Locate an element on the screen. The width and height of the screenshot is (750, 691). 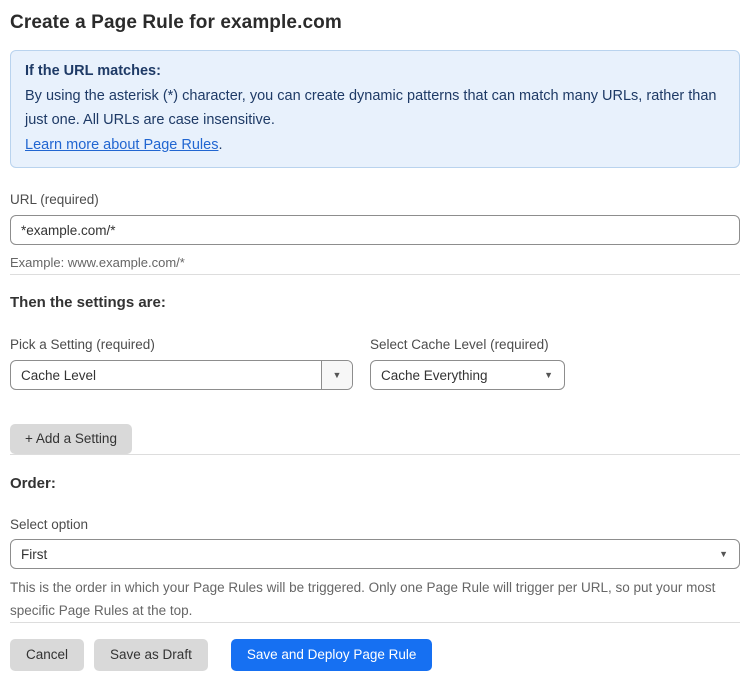
setting-picker-column: Pick a Setting (required) Cache Level ▼ is located at coordinates (181, 351).